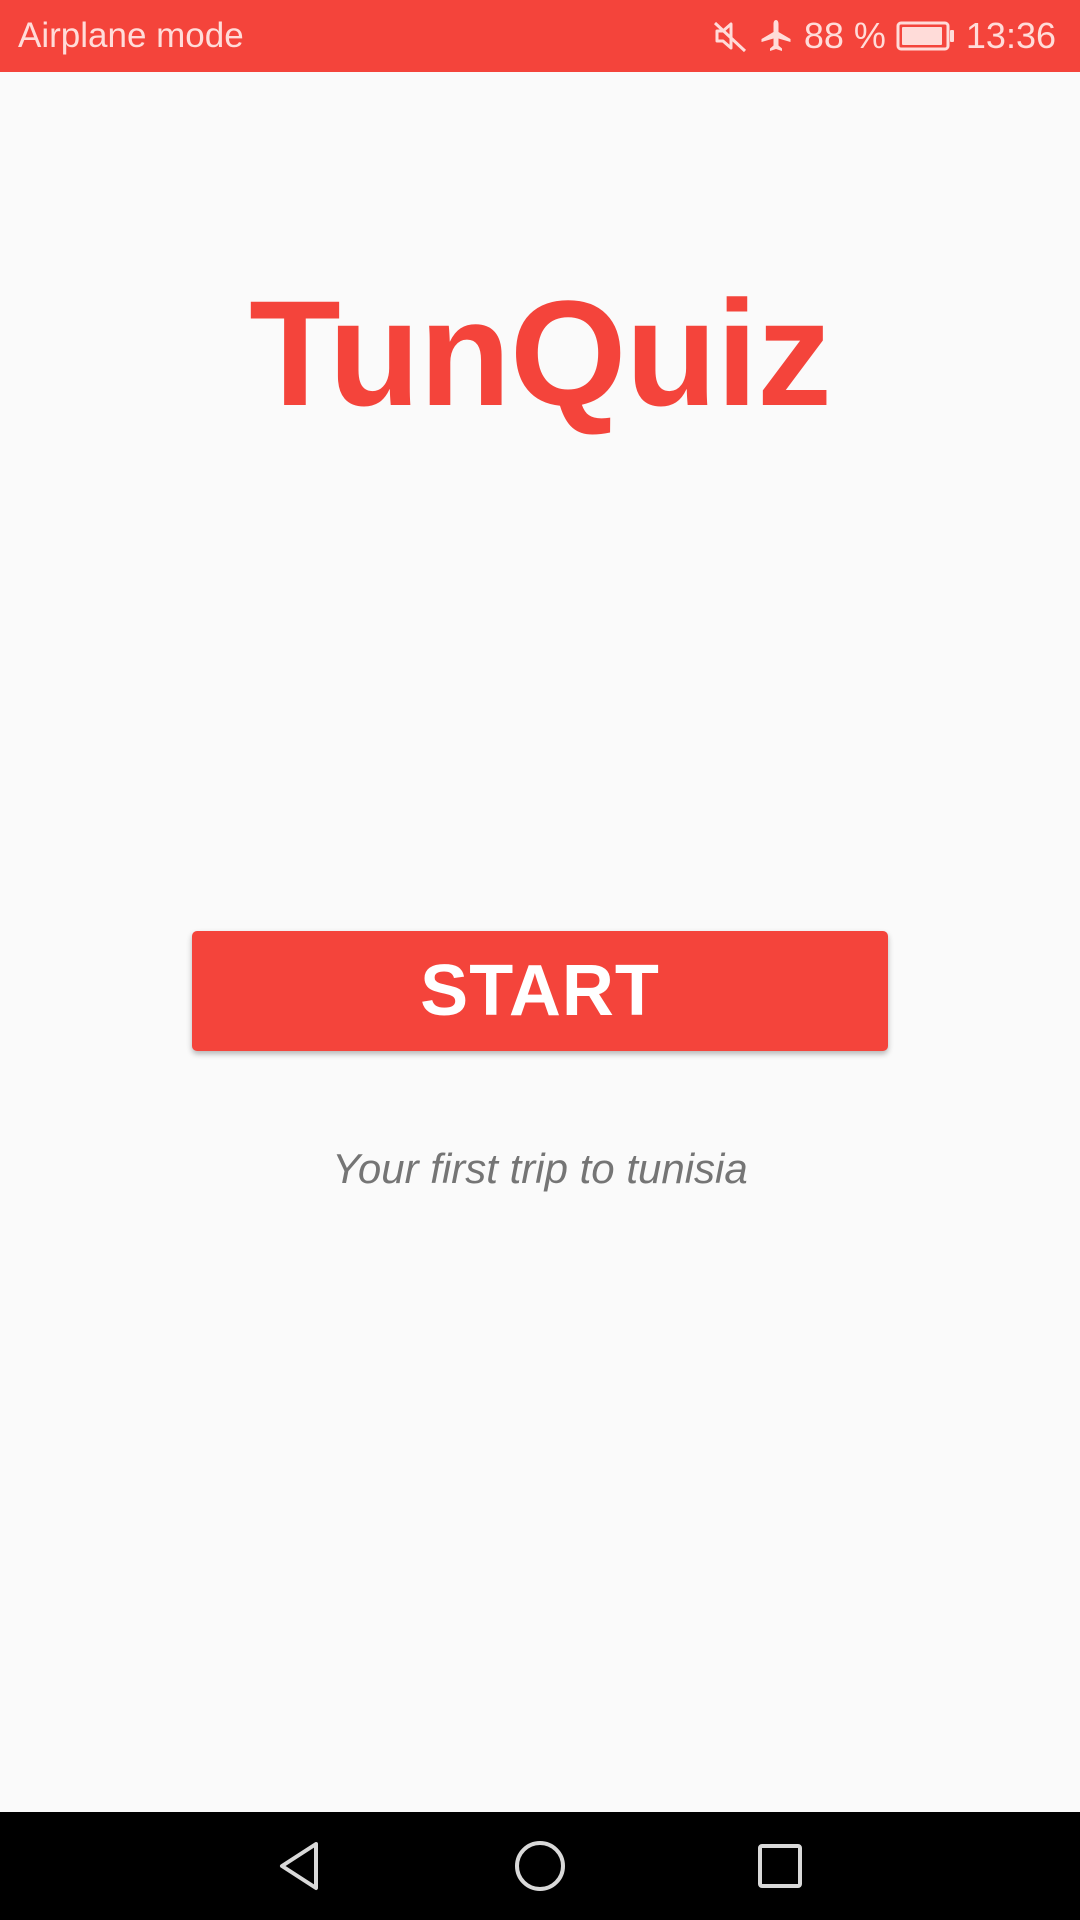  I want to click on navigation-bar, so click(540, 1866).